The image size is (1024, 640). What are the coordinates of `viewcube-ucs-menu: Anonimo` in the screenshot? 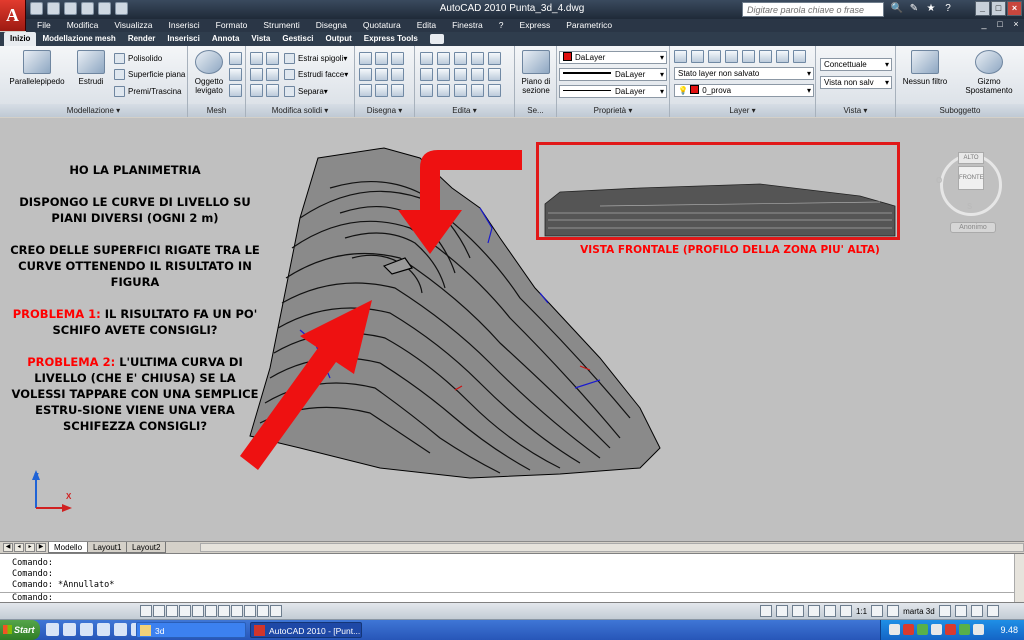 It's located at (973, 227).